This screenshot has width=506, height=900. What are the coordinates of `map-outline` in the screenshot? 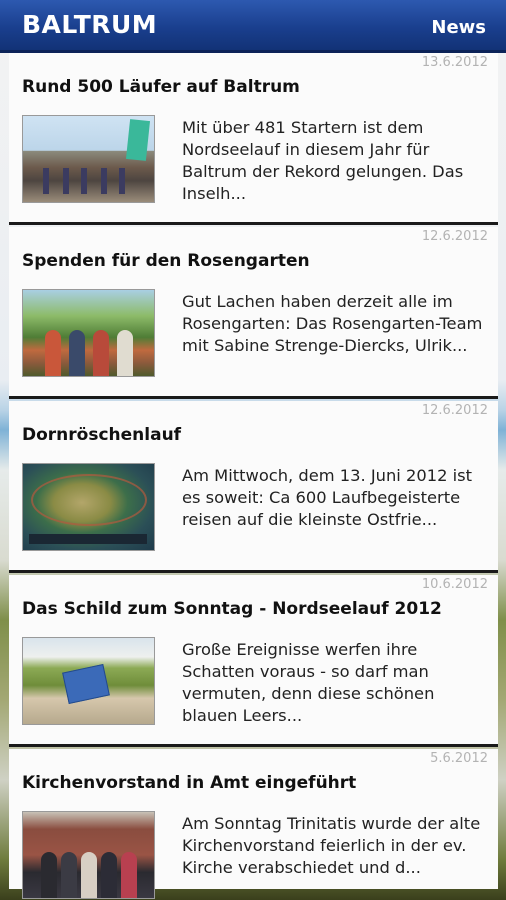 It's located at (89, 500).